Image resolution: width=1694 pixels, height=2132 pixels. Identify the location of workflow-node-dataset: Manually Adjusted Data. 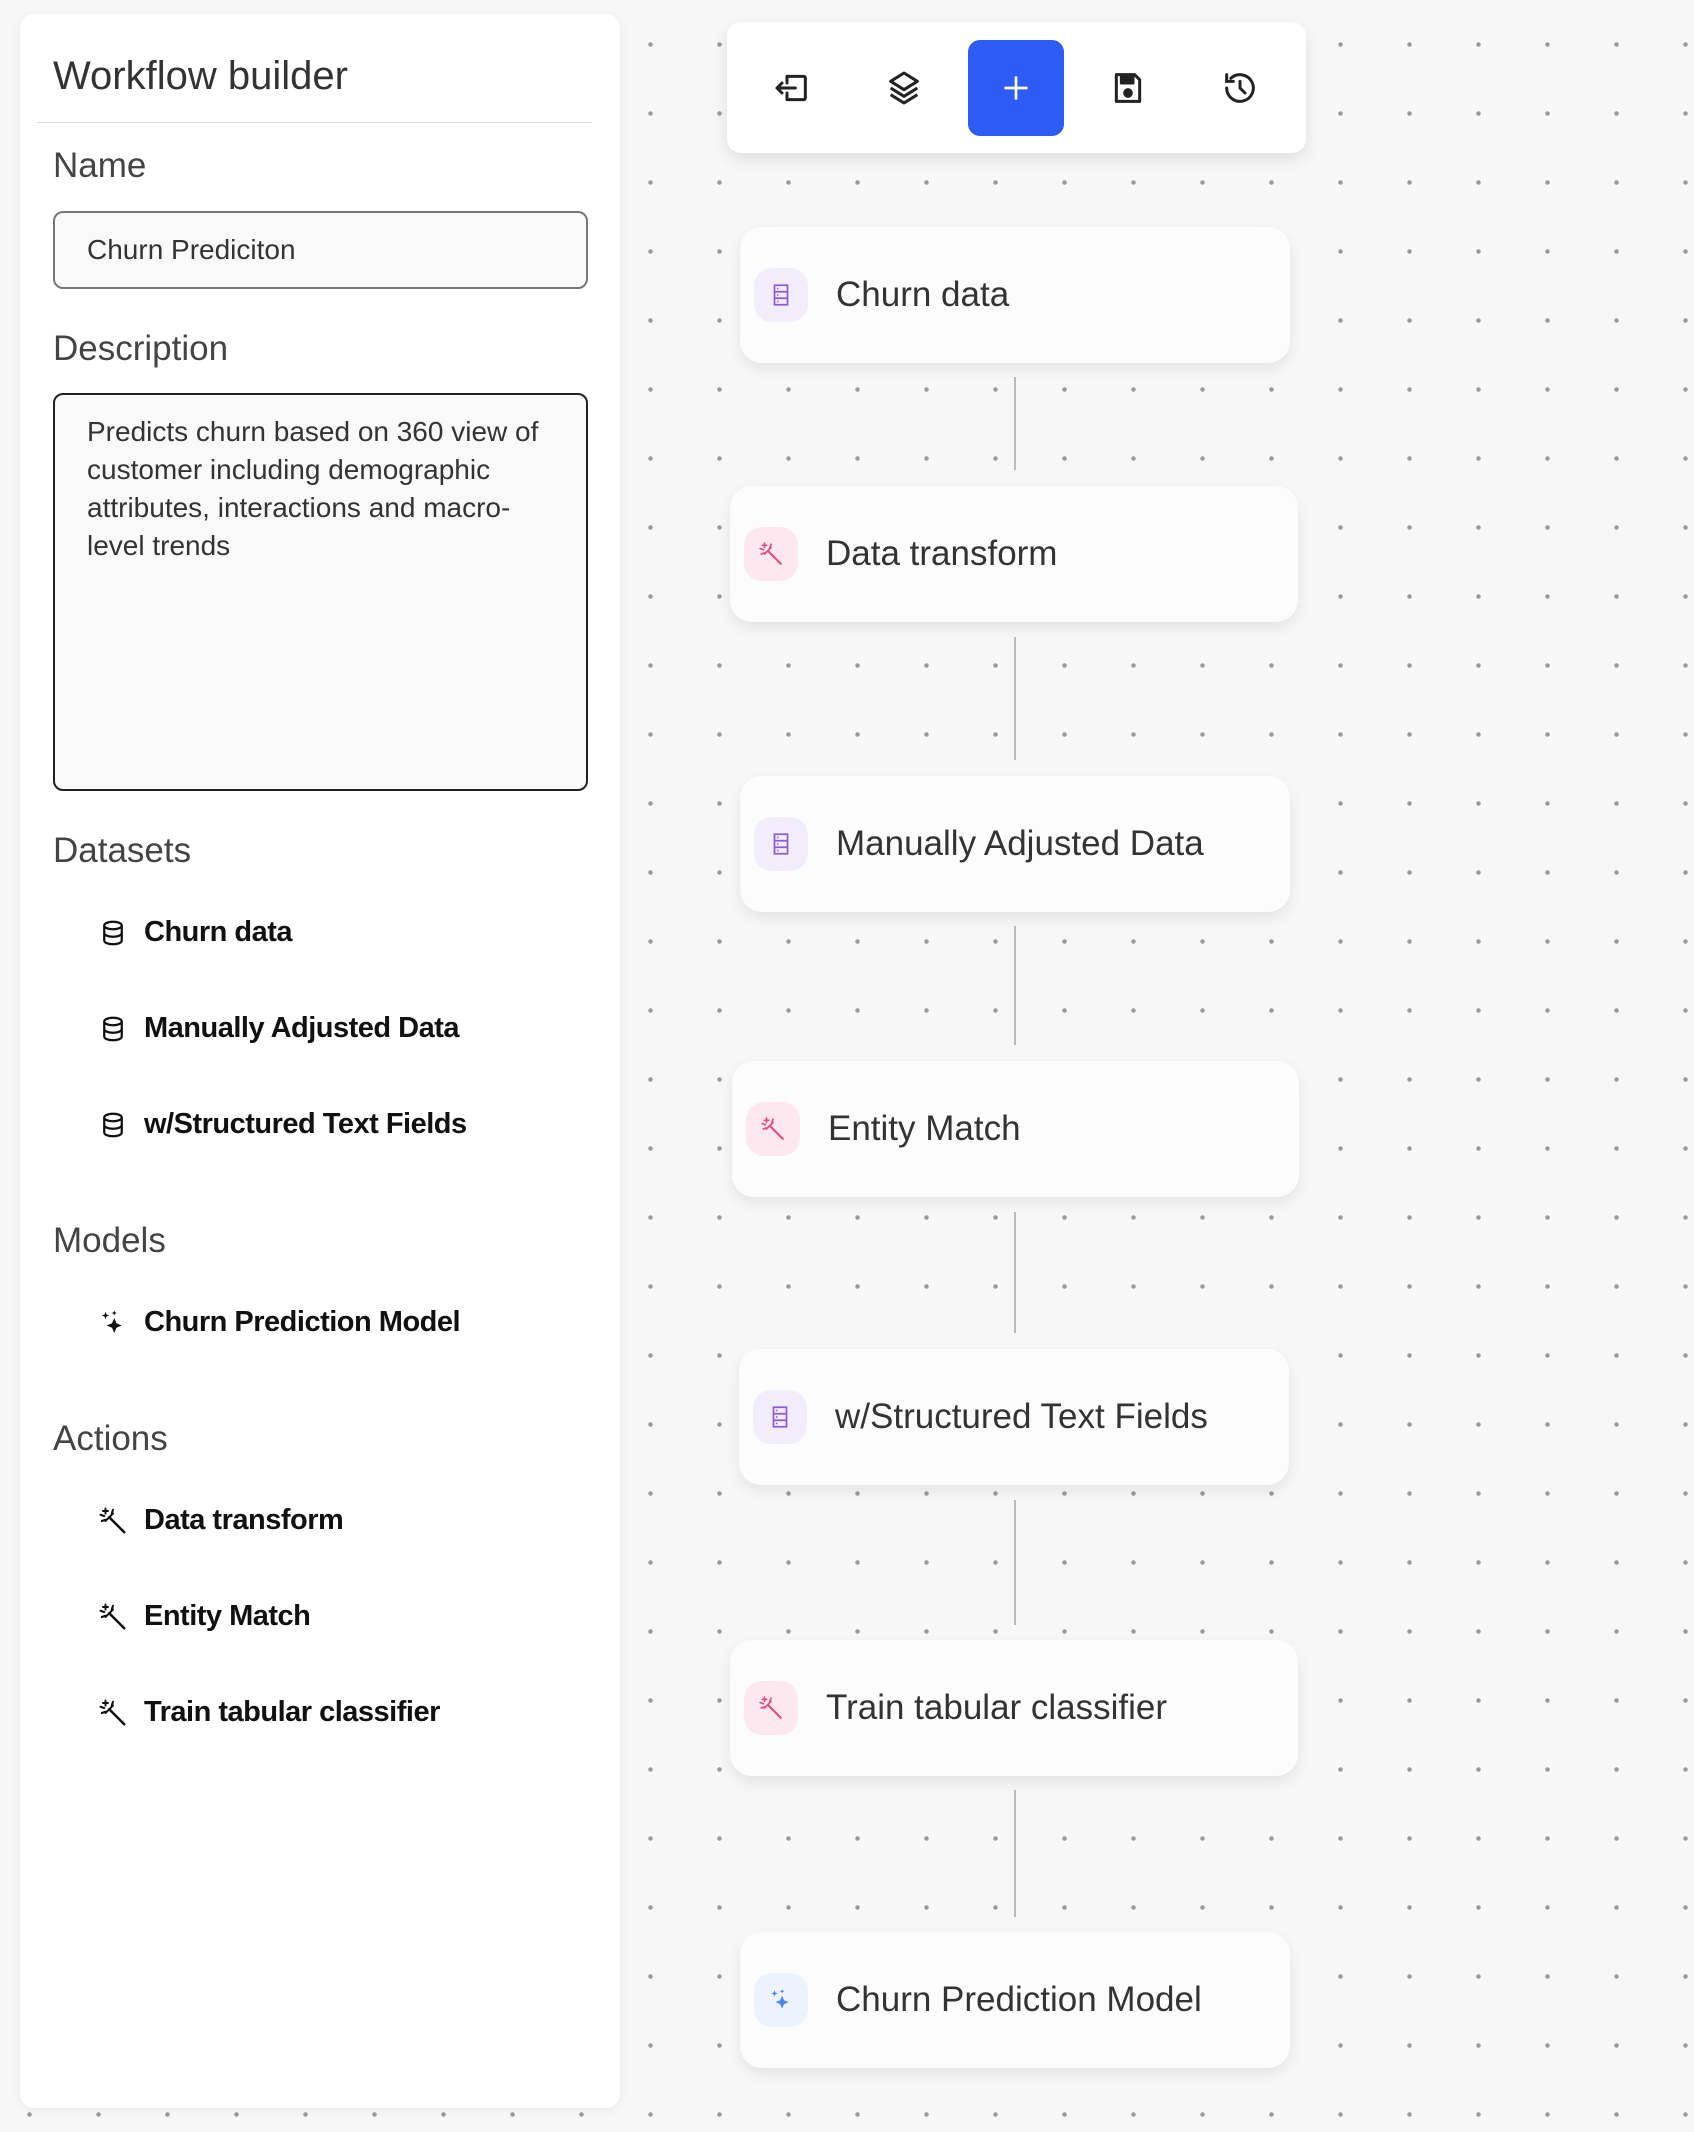
(1015, 844).